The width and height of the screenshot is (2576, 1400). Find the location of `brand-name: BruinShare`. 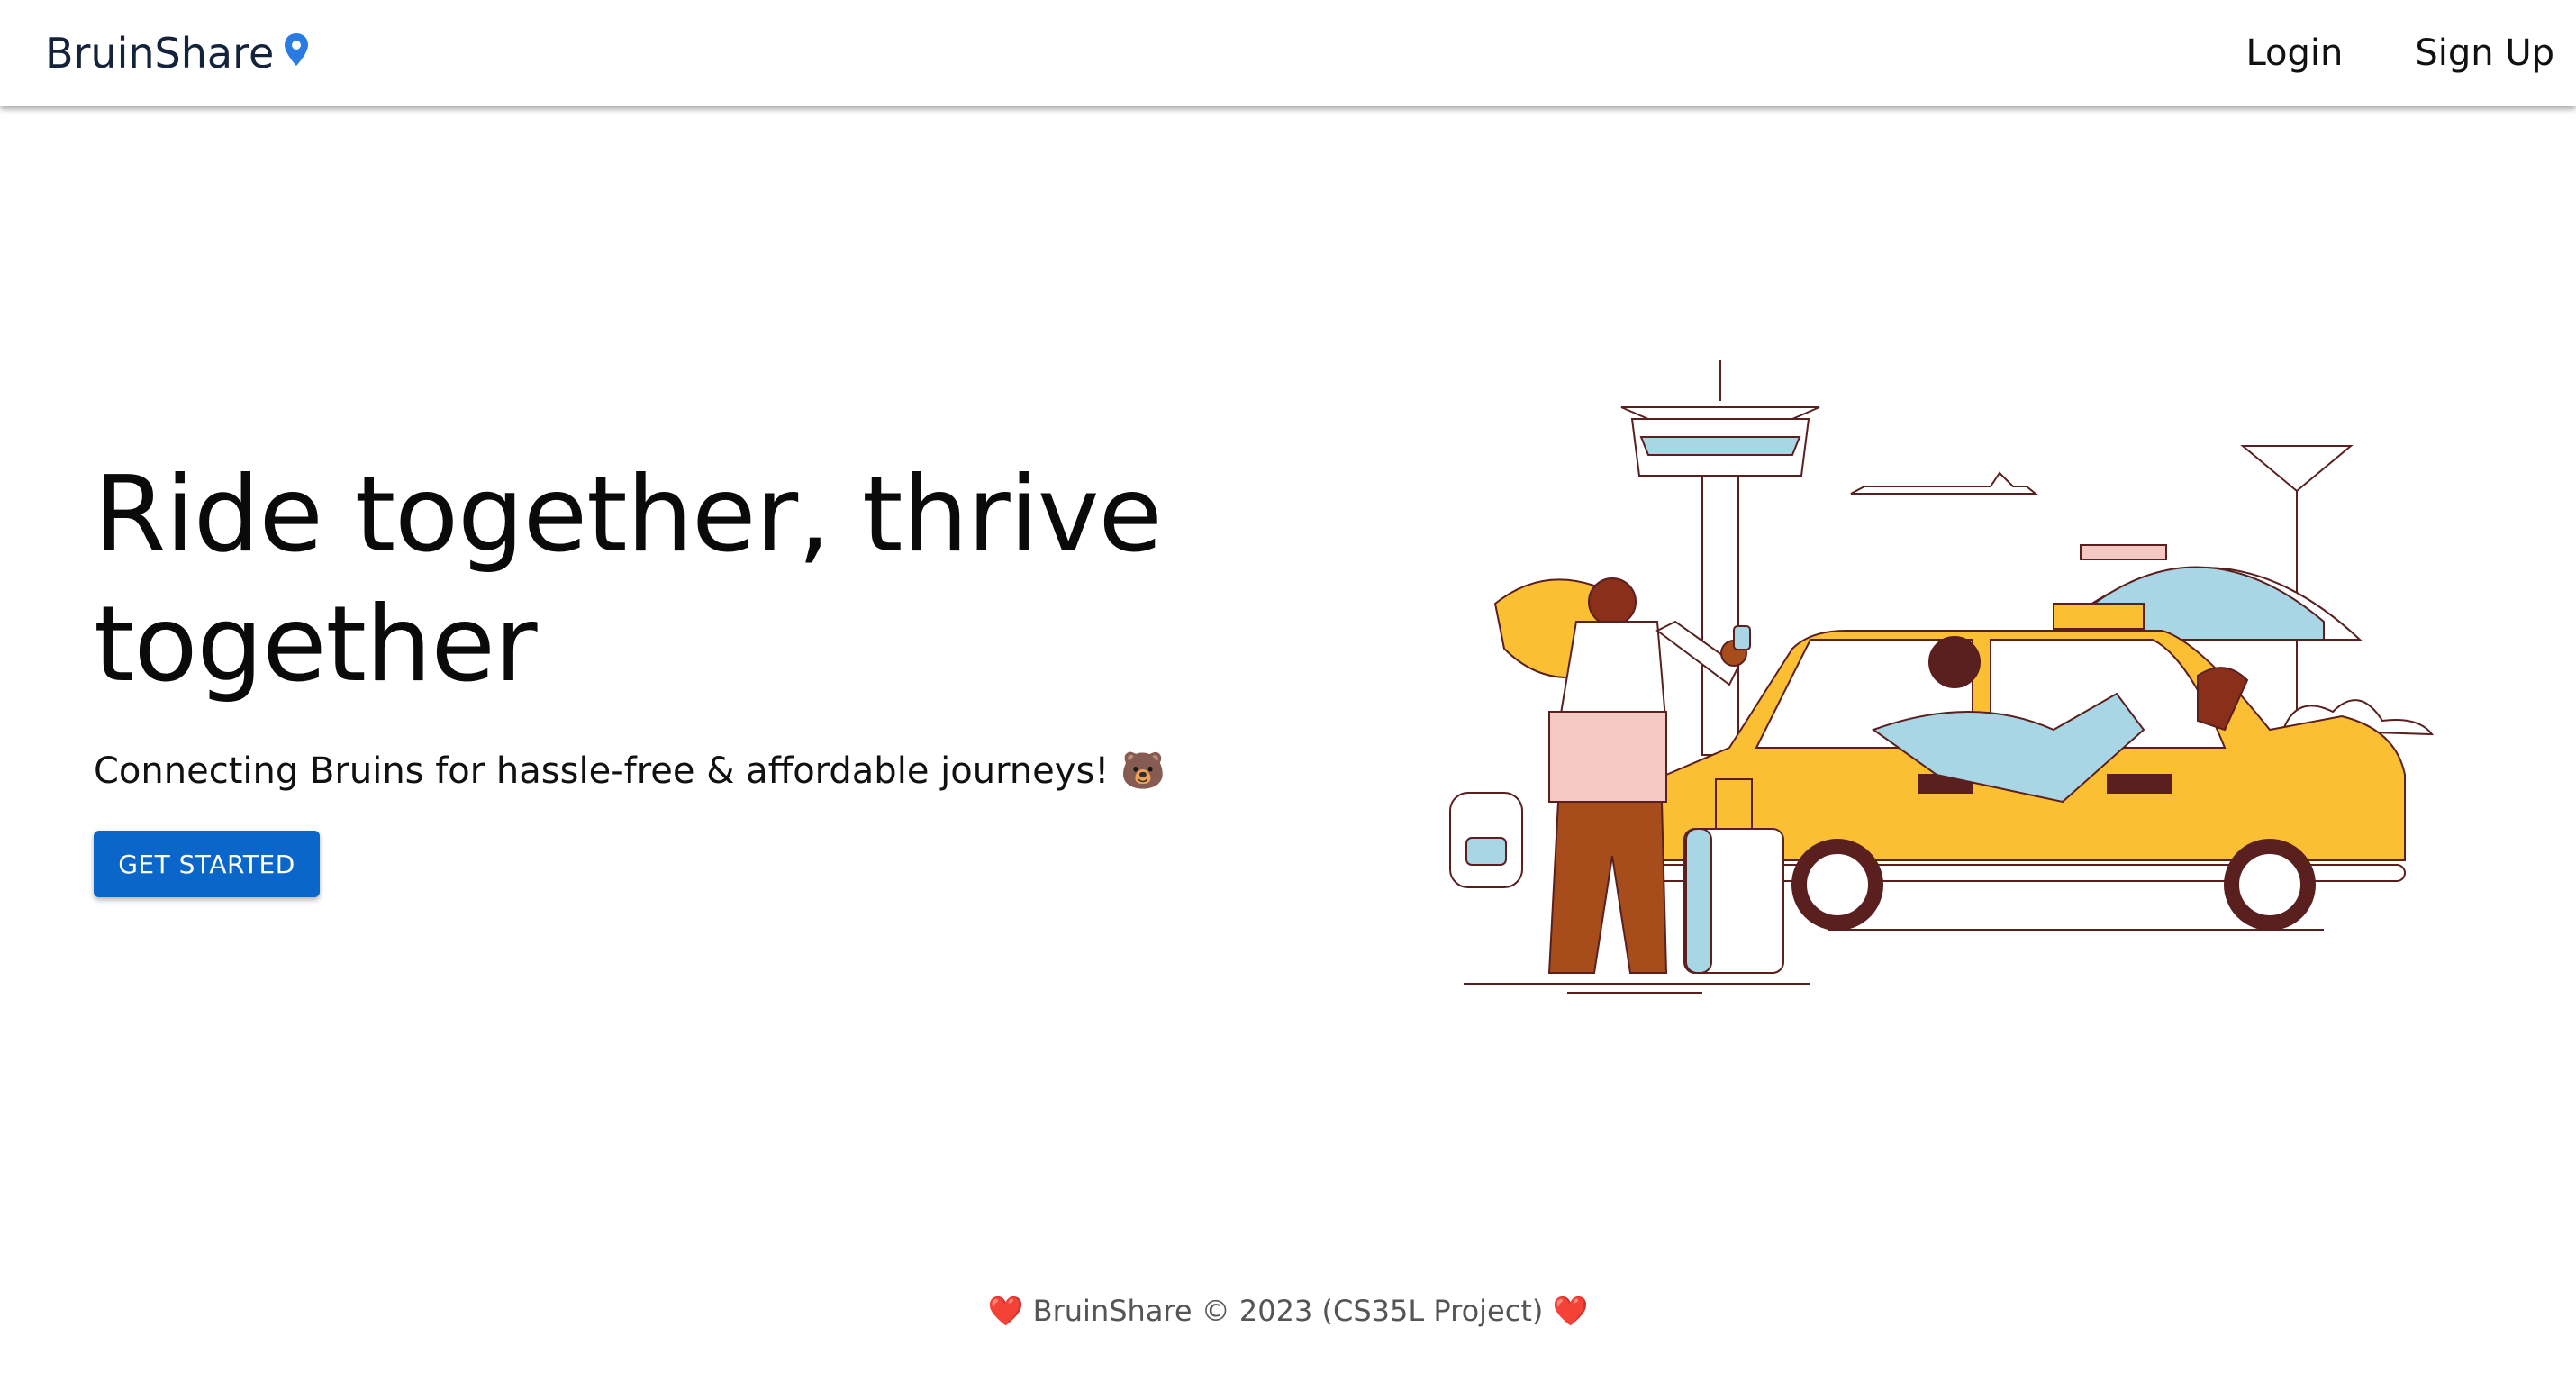

brand-name: BruinShare is located at coordinates (160, 53).